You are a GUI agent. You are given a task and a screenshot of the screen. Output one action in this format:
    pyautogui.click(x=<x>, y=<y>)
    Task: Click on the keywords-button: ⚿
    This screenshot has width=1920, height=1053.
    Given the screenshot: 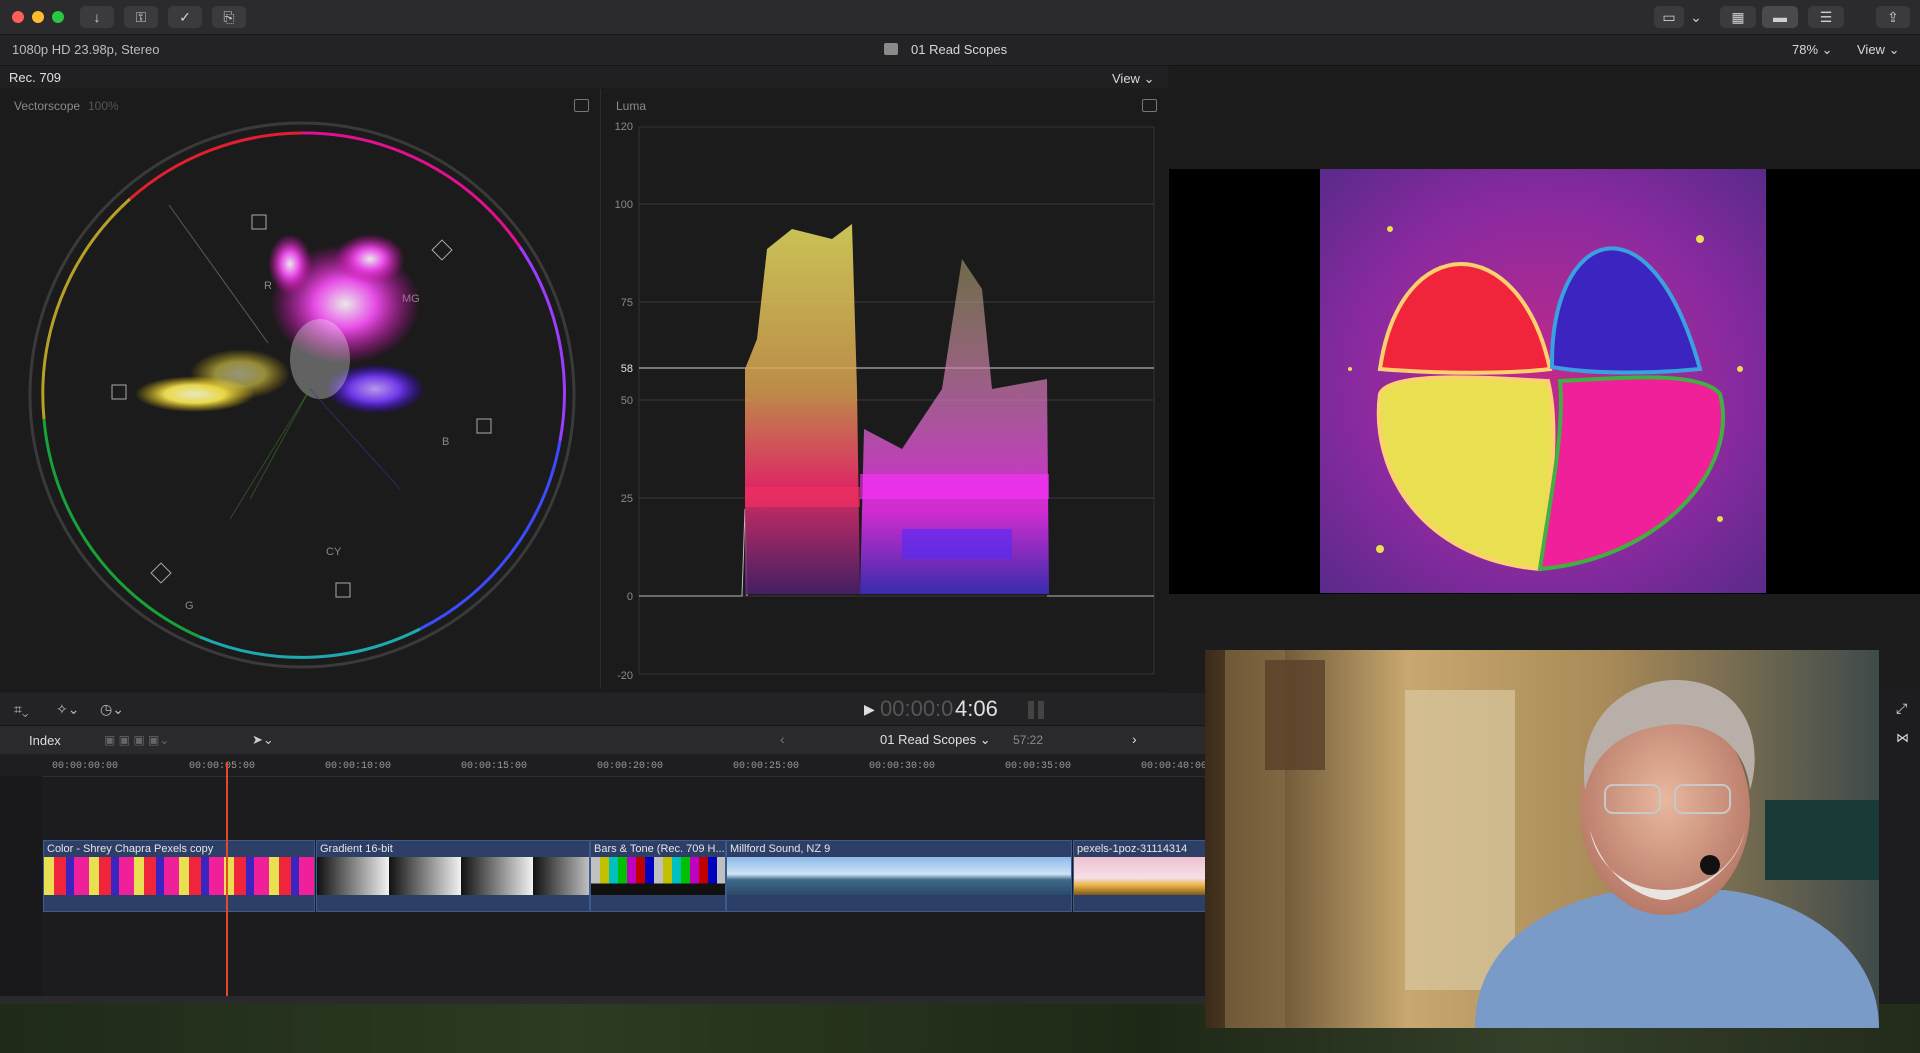 What is the action you would take?
    pyautogui.click(x=141, y=17)
    